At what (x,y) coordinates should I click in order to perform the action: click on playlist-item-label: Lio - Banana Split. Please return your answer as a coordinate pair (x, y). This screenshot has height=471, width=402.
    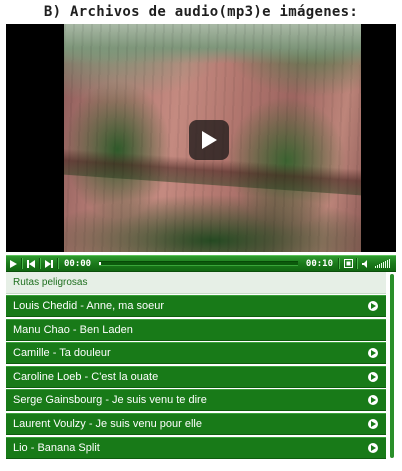
    Looking at the image, I should click on (56, 447).